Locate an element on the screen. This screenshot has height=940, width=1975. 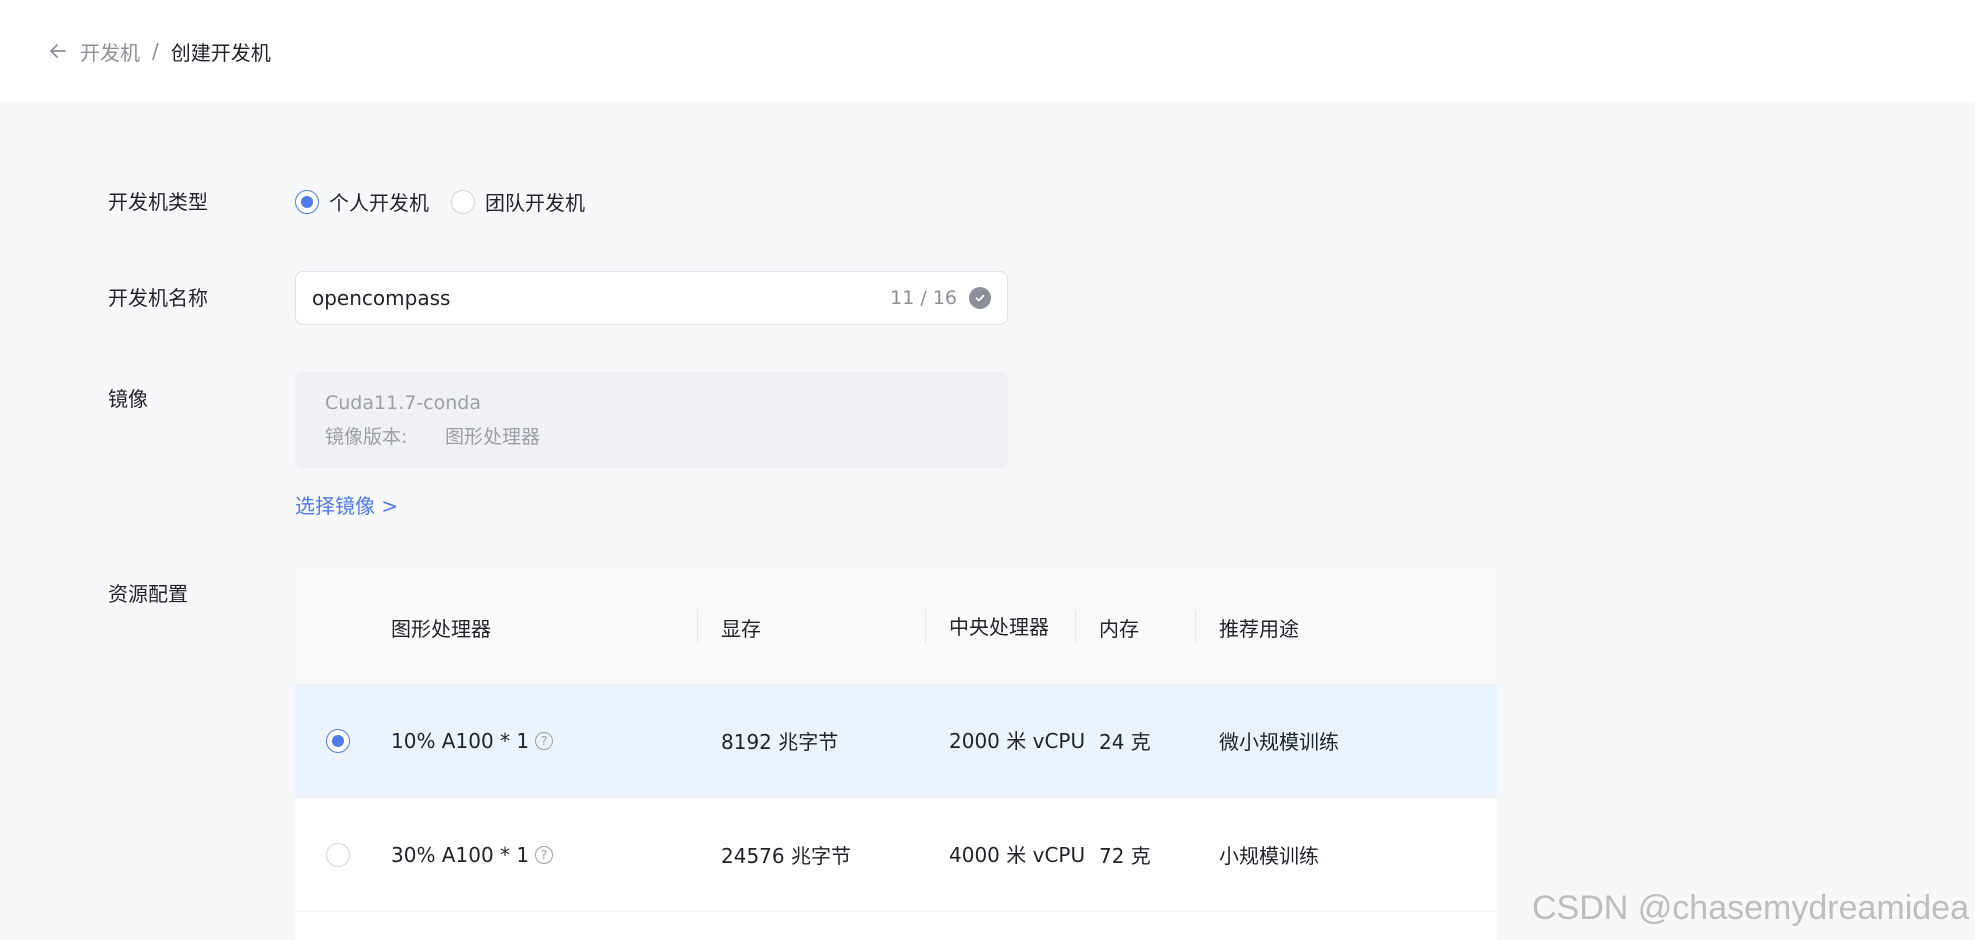
type-radio-group: 个人开发机 团队开发机 is located at coordinates (451, 201).